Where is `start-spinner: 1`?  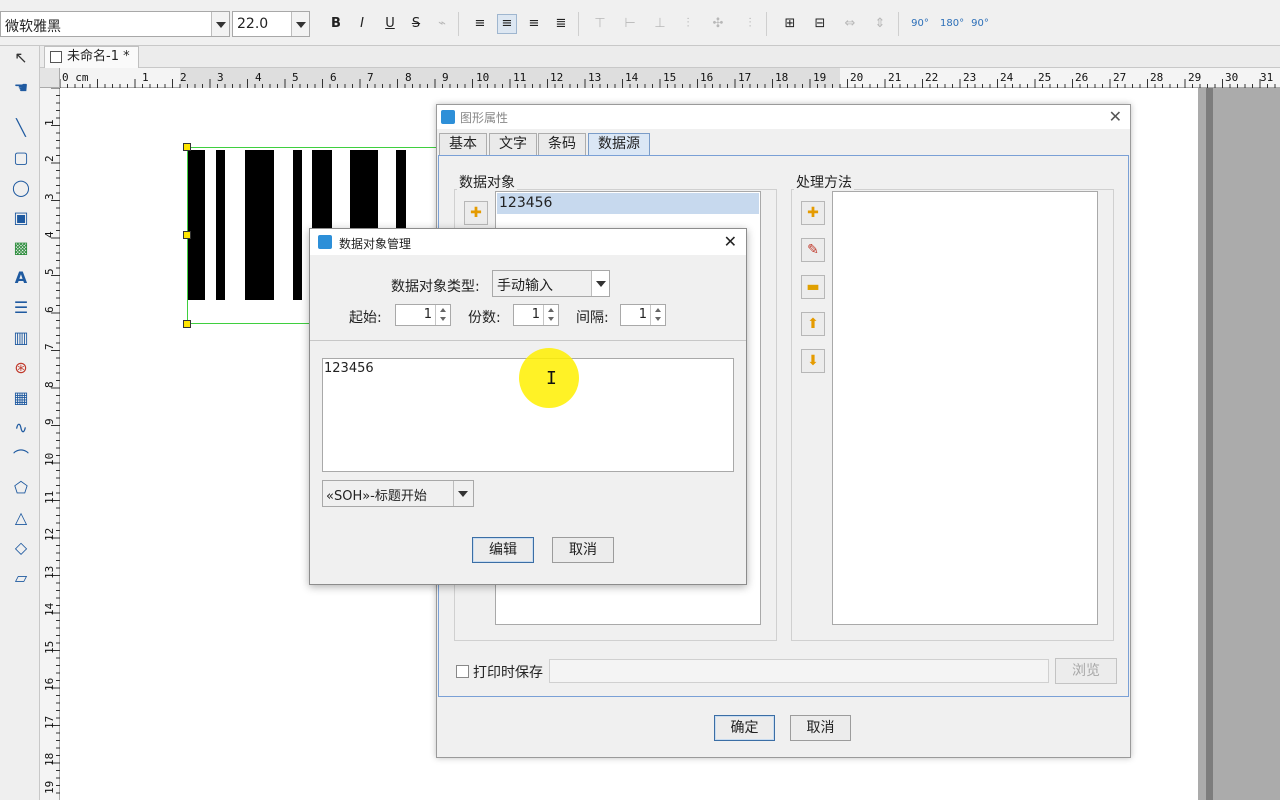 start-spinner: 1 is located at coordinates (423, 315).